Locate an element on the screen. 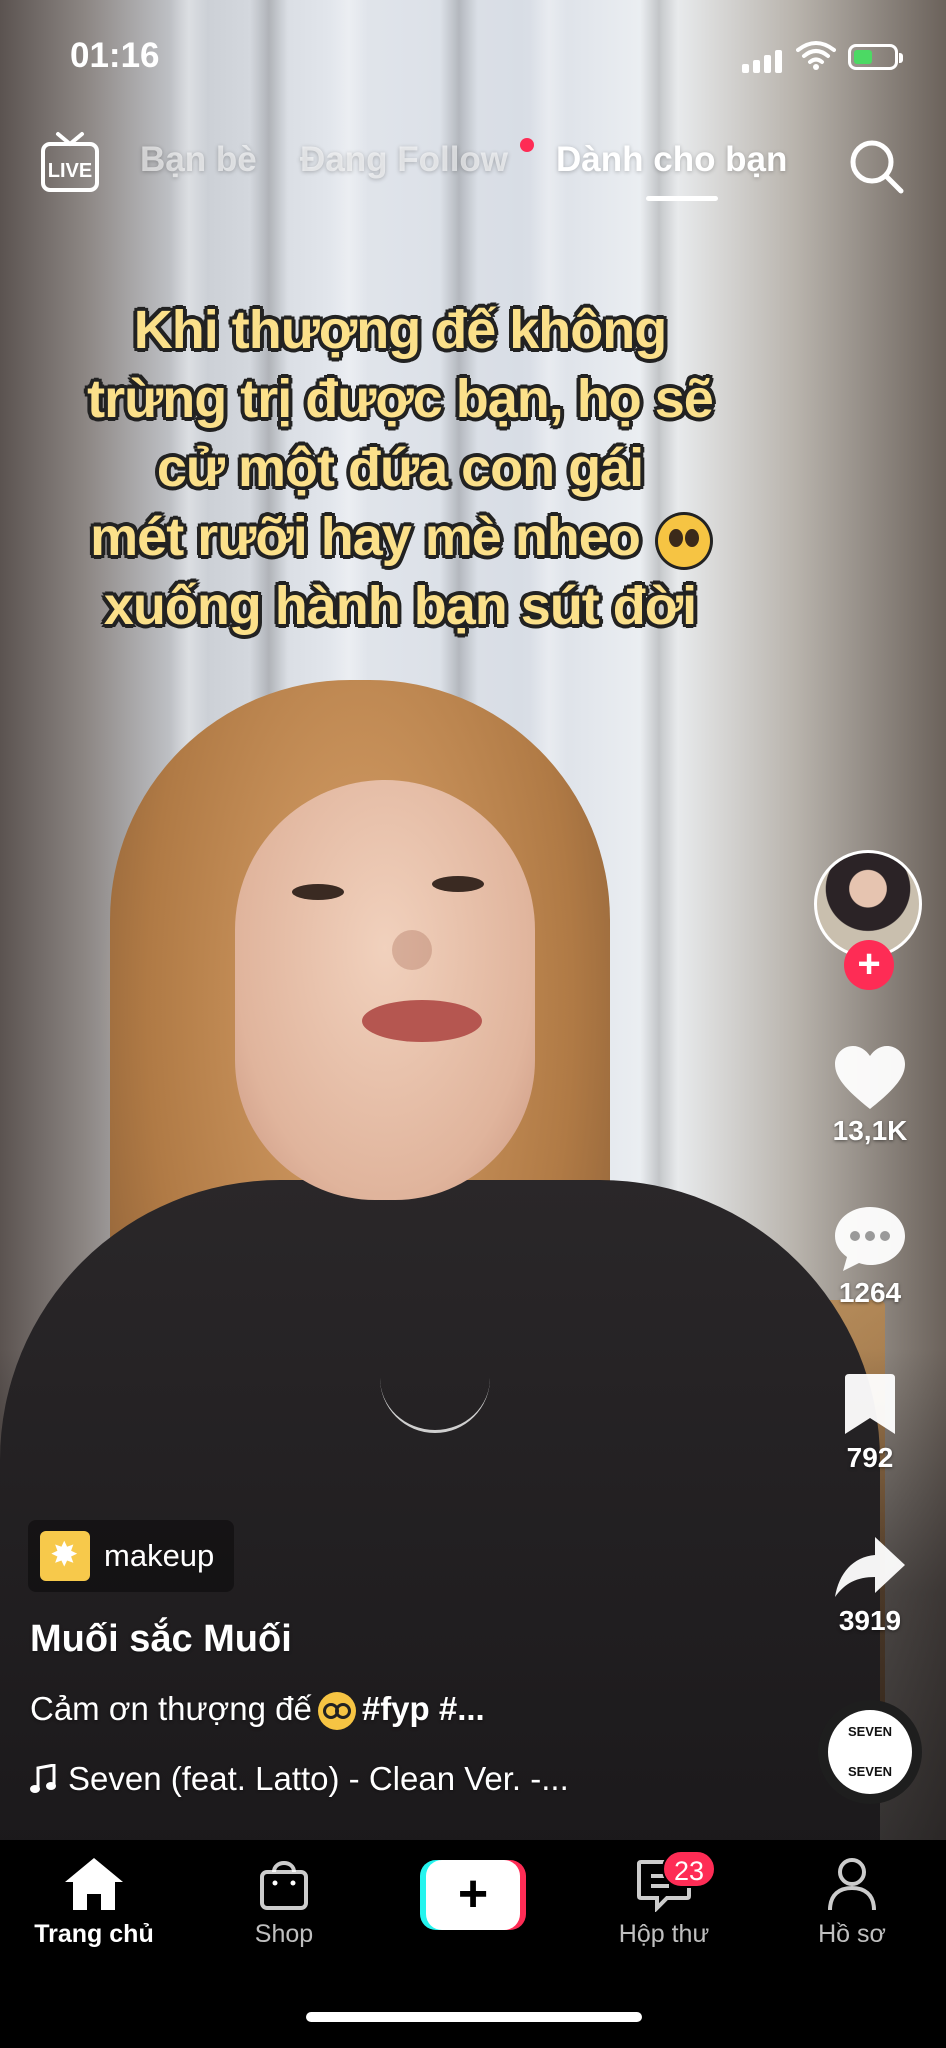  tab-inbox-label: Hộp thư is located at coordinates (664, 1934).